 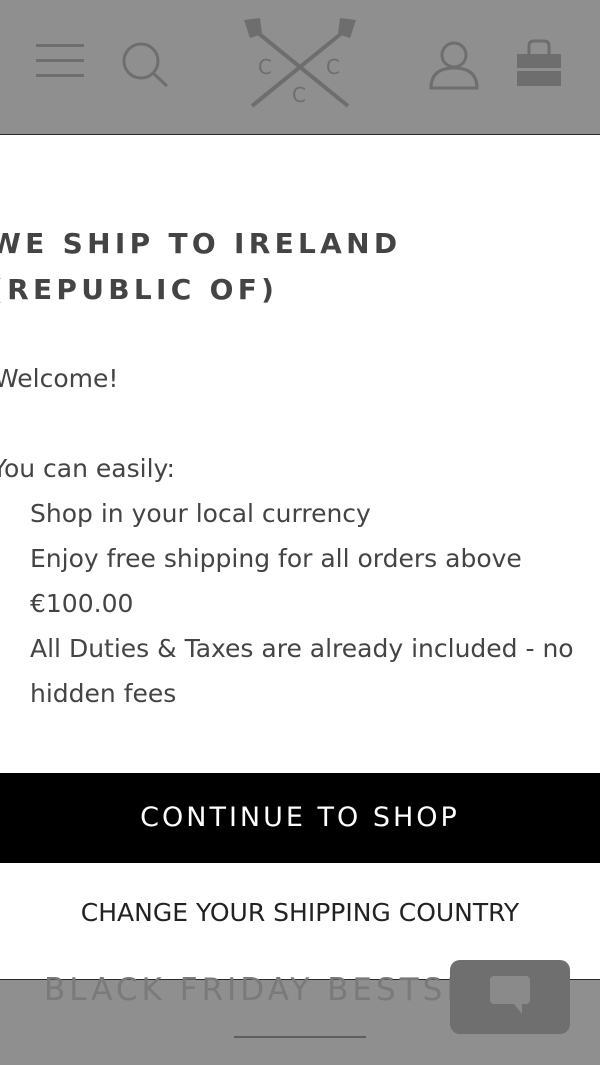 I want to click on continue-to-shop-button: CONTINUE TO SHOP, so click(x=300, y=818).